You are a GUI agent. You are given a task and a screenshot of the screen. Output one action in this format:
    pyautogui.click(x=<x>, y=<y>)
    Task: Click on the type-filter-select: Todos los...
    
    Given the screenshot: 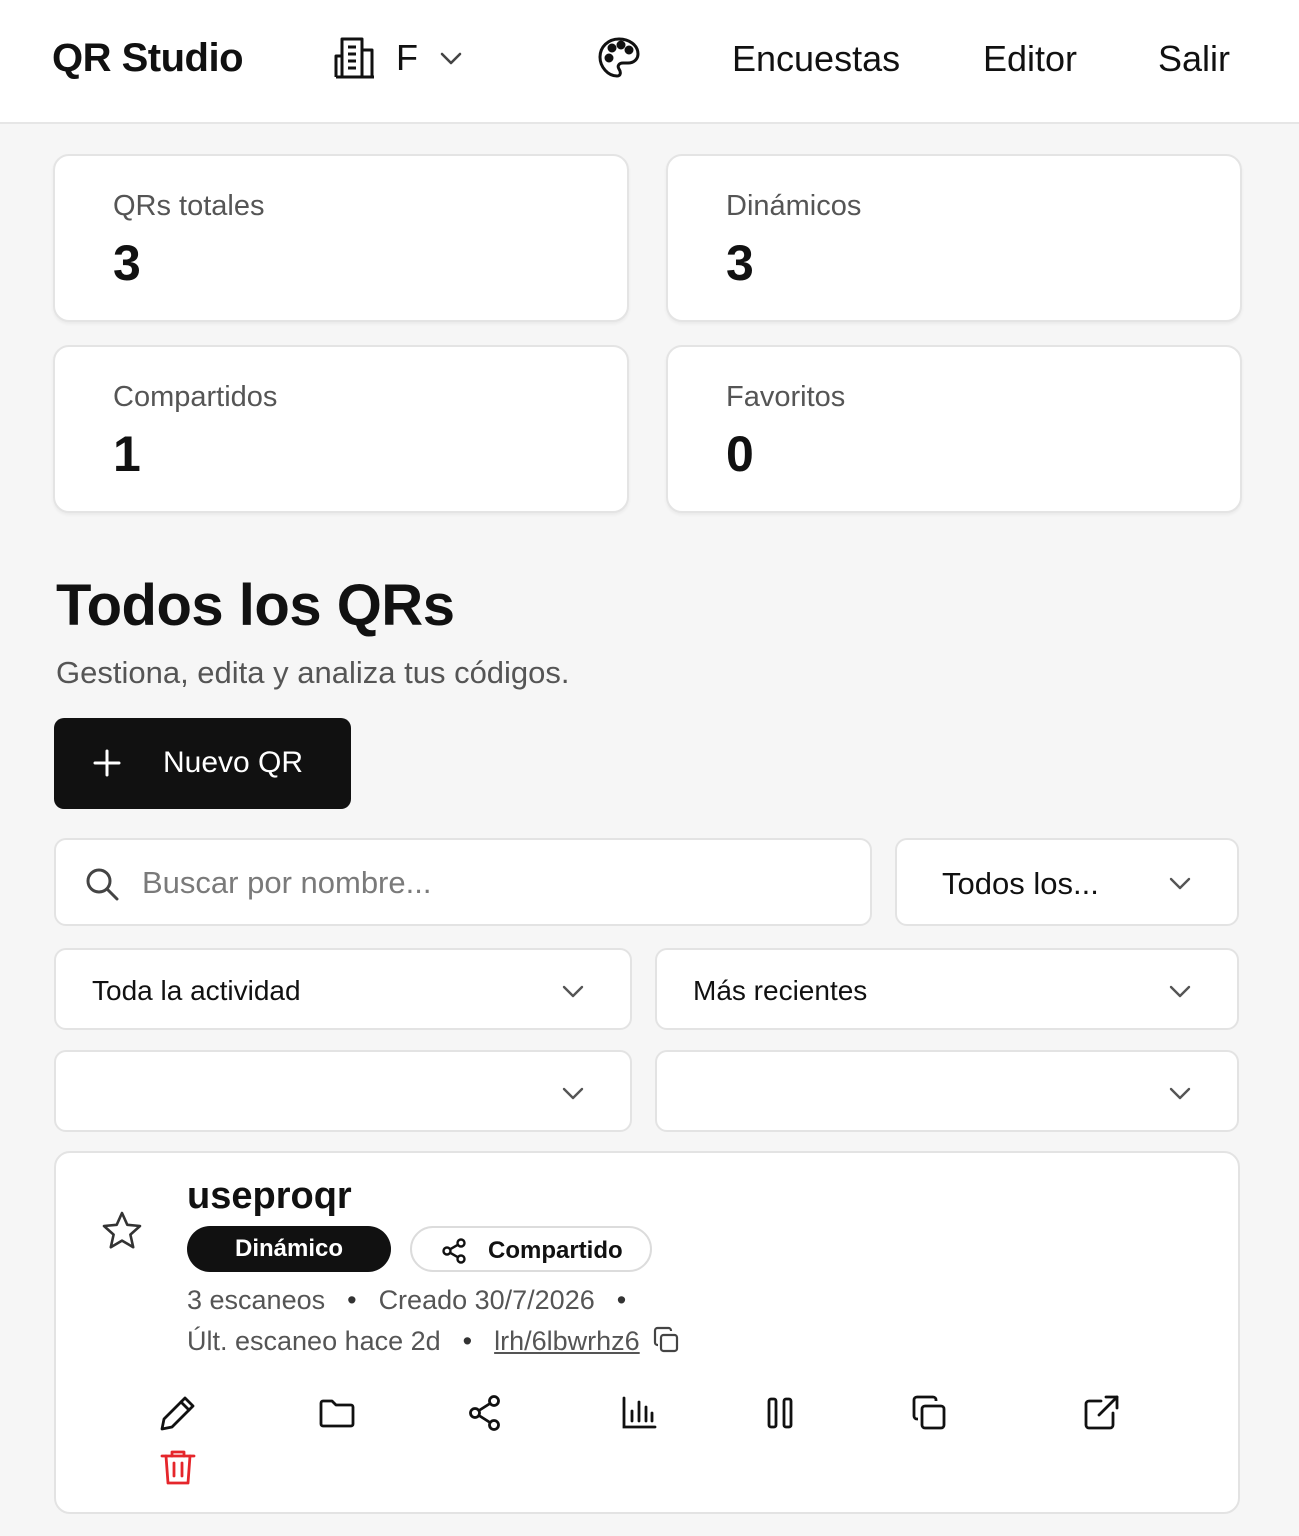 What is the action you would take?
    pyautogui.click(x=1067, y=882)
    